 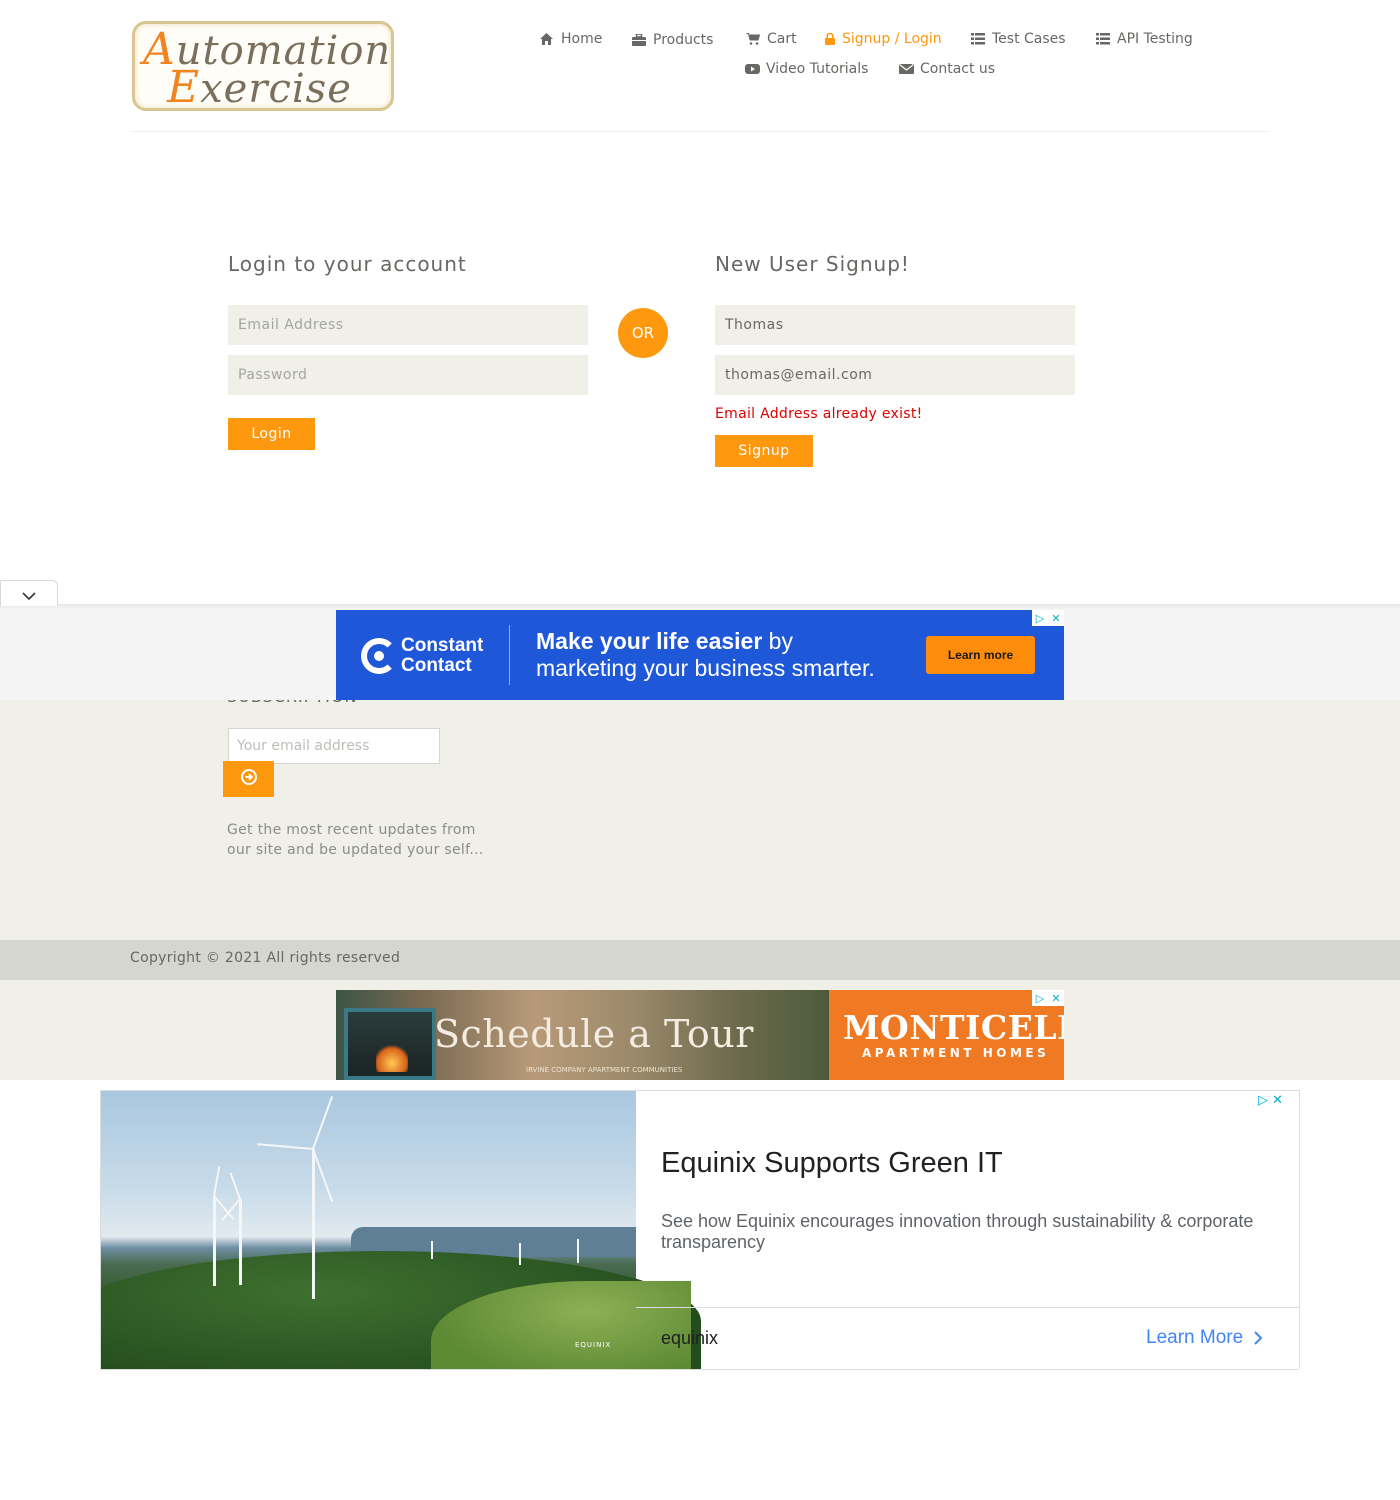 What do you see at coordinates (953, 1027) in the screenshot?
I see `monticello-brand: MONTICELLO` at bounding box center [953, 1027].